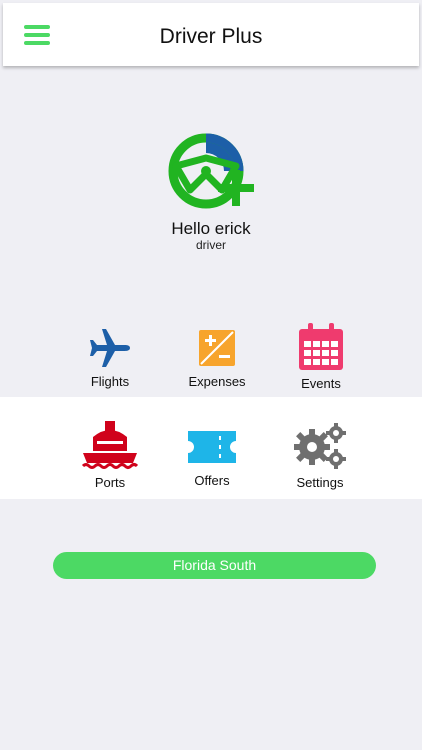 The width and height of the screenshot is (422, 750). I want to click on settings-label: Settings, so click(320, 482).